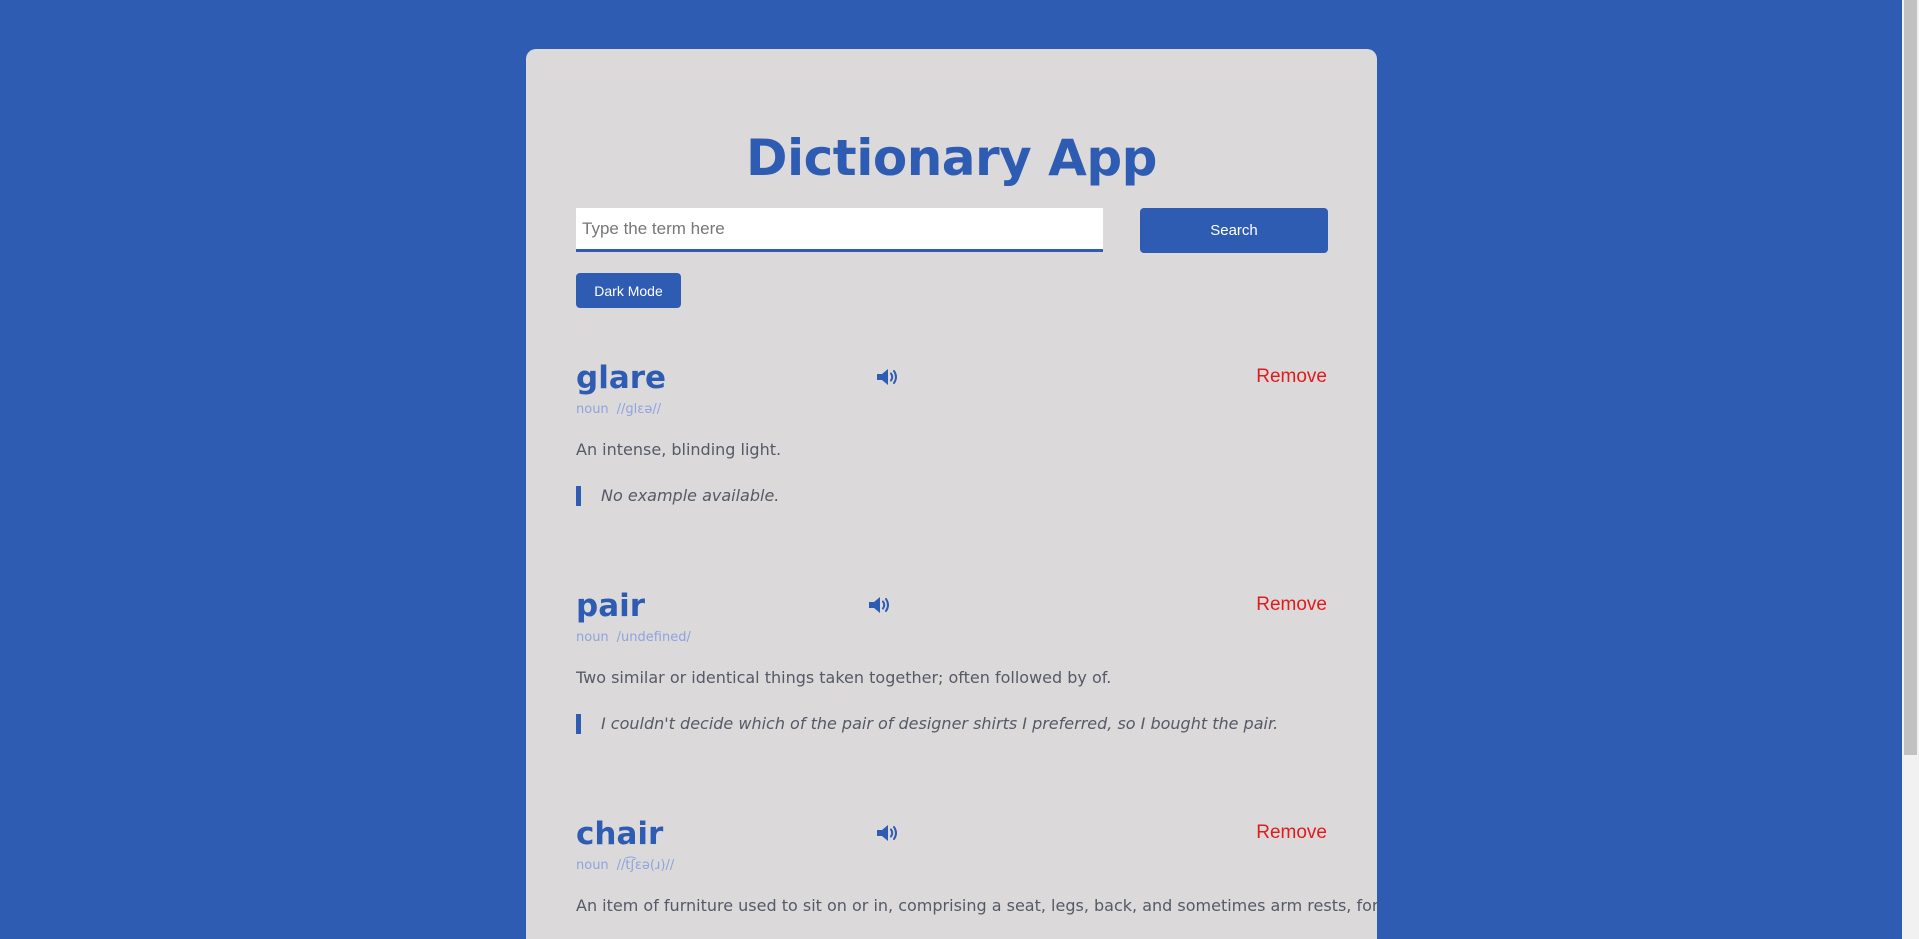  What do you see at coordinates (1234, 230) in the screenshot?
I see `search-button: Search` at bounding box center [1234, 230].